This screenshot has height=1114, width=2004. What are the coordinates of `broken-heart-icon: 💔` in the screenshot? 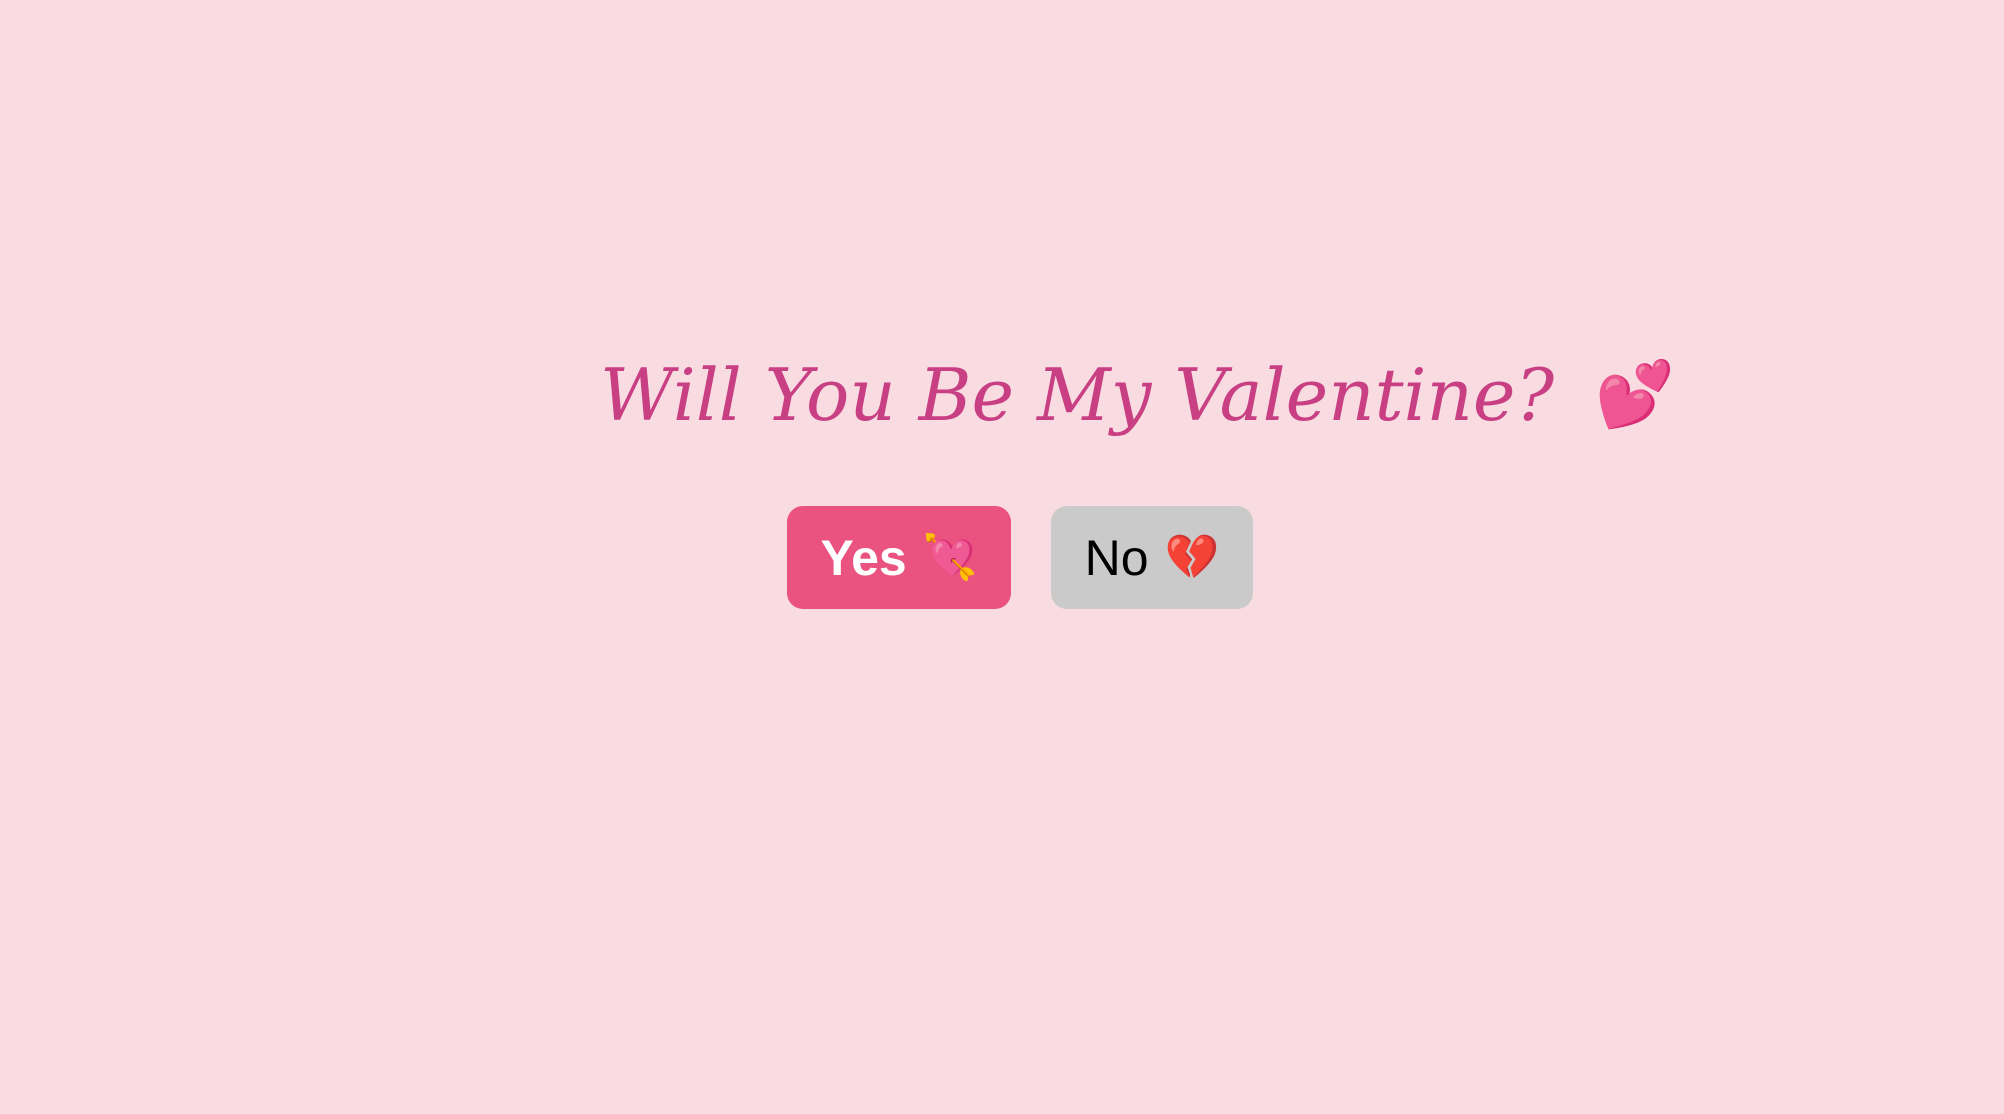 It's located at (1192, 557).